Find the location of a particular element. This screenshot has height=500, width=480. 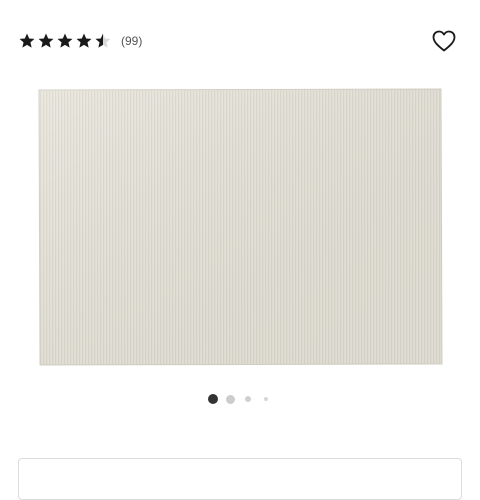

star-rating is located at coordinates (65, 41).